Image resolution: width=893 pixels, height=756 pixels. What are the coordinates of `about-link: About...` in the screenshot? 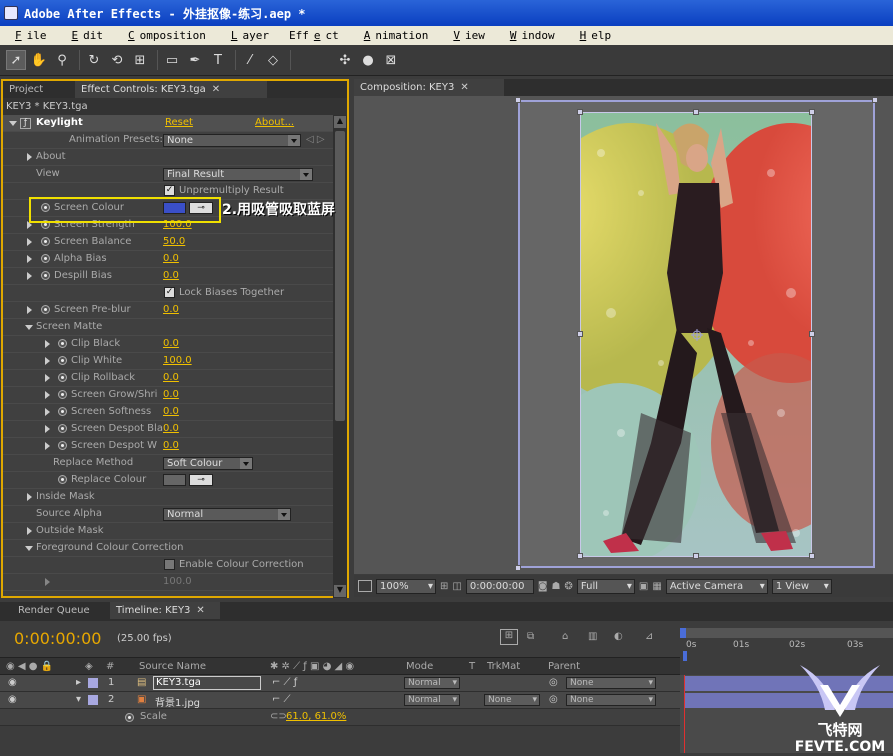 It's located at (274, 122).